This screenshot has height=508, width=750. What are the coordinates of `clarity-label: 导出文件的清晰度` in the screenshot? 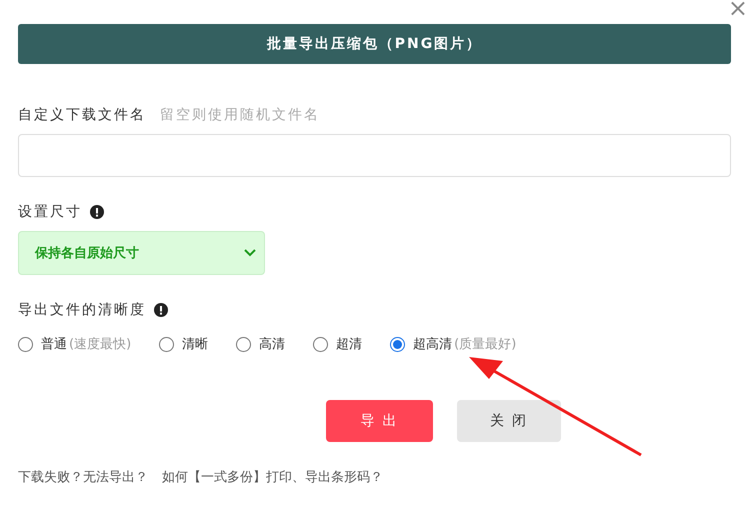 It's located at (82, 310).